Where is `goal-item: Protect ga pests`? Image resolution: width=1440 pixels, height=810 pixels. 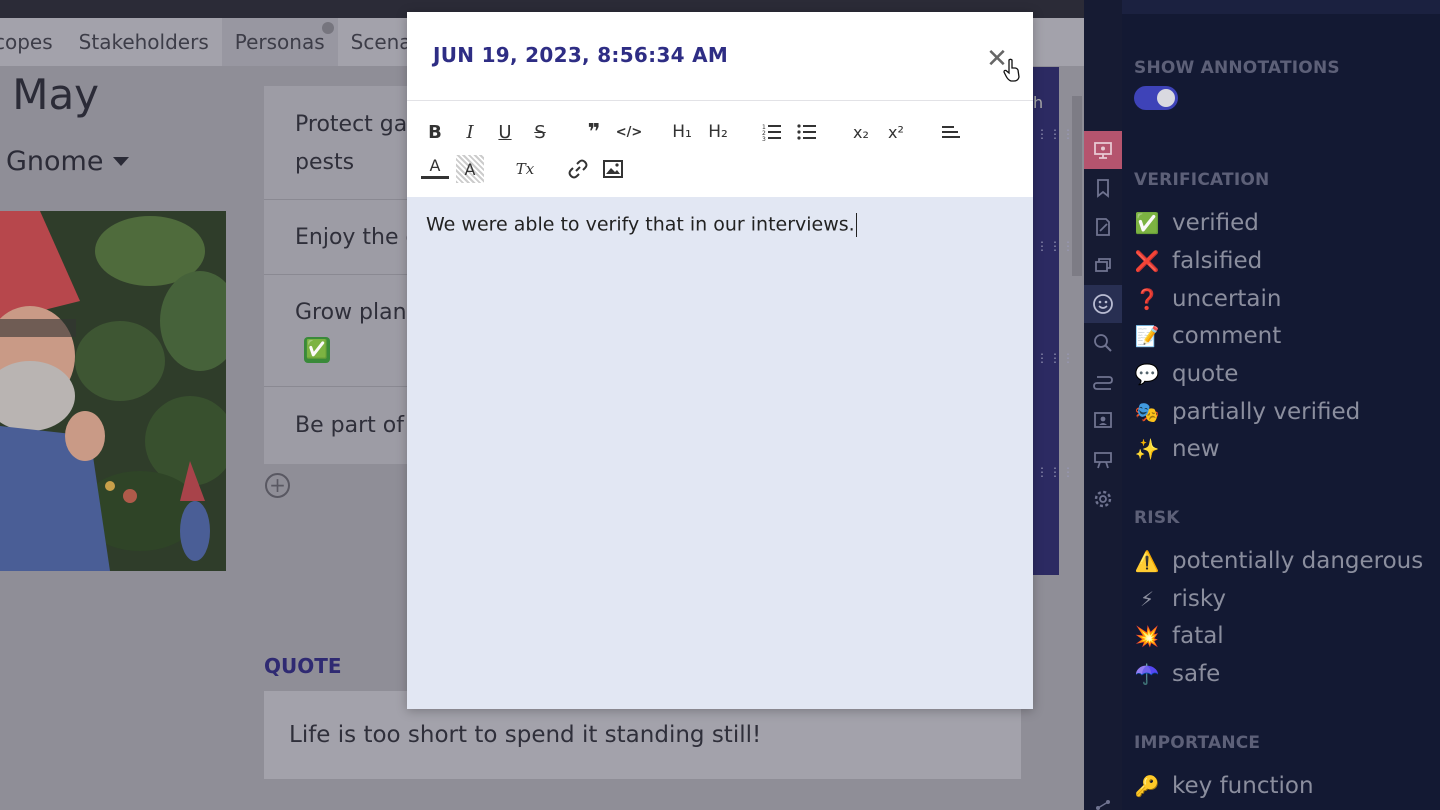
goal-item: Protect ga pests is located at coordinates (351, 144).